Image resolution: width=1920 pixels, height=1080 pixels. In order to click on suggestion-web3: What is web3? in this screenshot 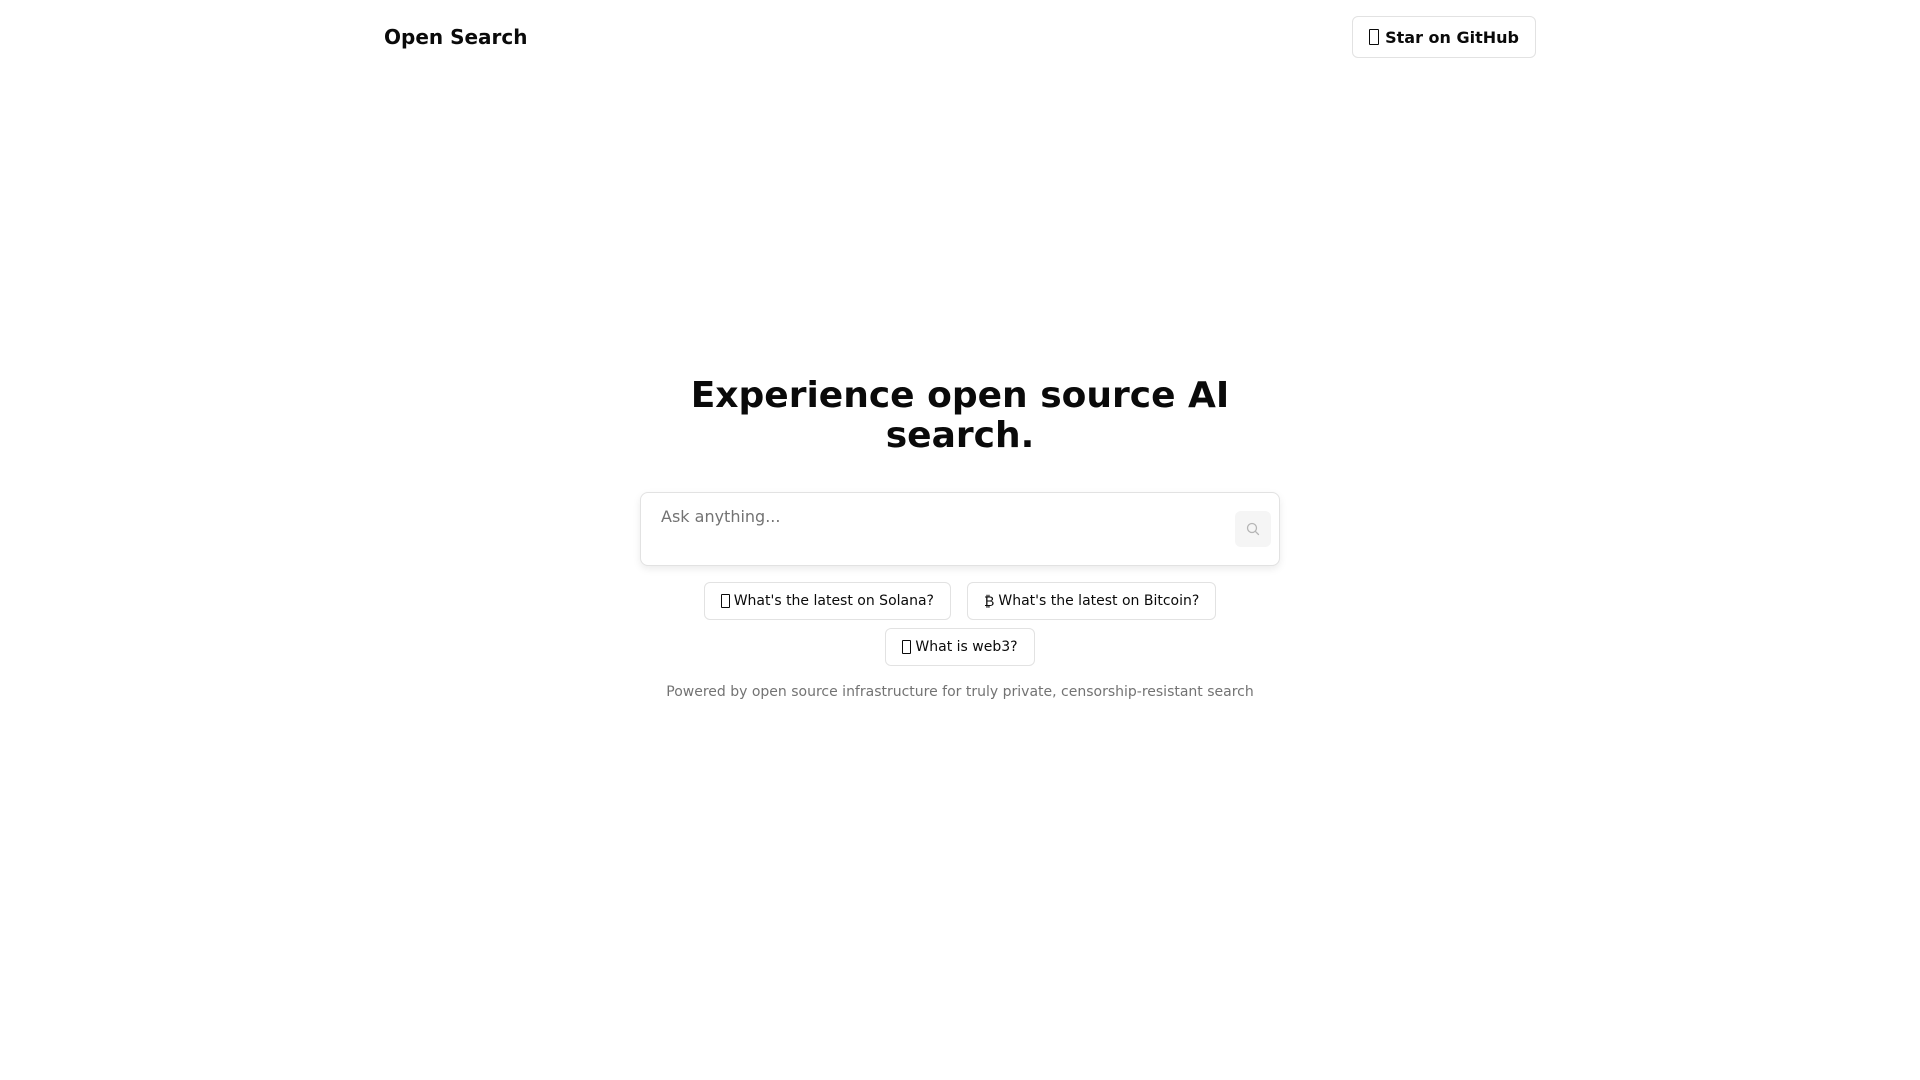, I will do `click(960, 647)`.